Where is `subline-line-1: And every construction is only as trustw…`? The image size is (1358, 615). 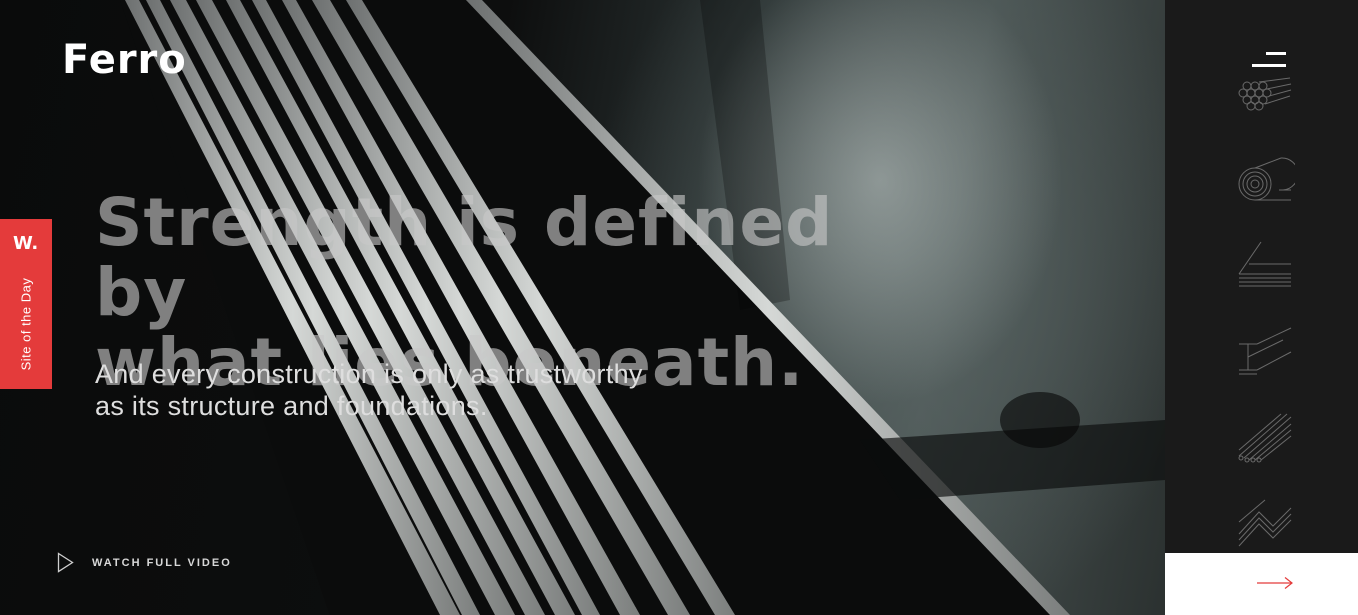 subline-line-1: And every construction is only as trustw… is located at coordinates (369, 374).